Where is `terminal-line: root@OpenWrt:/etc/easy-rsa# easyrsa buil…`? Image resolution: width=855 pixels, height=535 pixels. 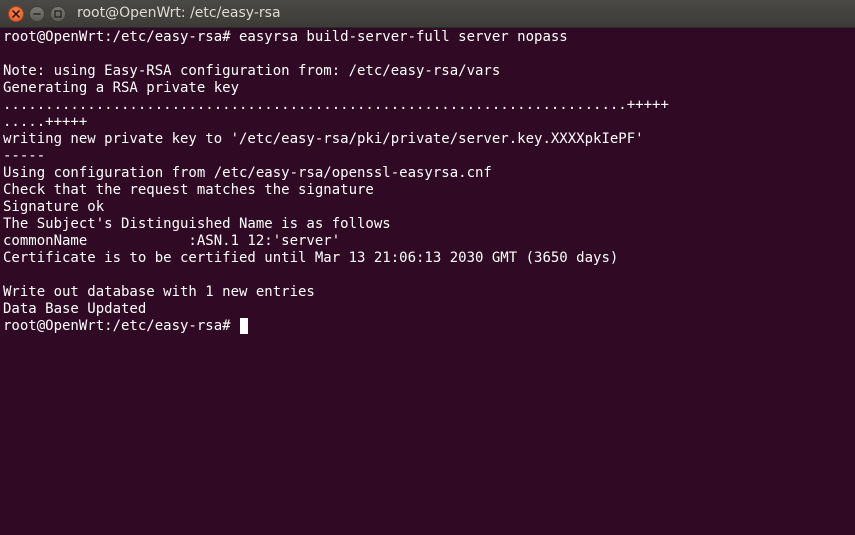
terminal-line: root@OpenWrt:/etc/easy-rsa# easyrsa buil… is located at coordinates (285, 37).